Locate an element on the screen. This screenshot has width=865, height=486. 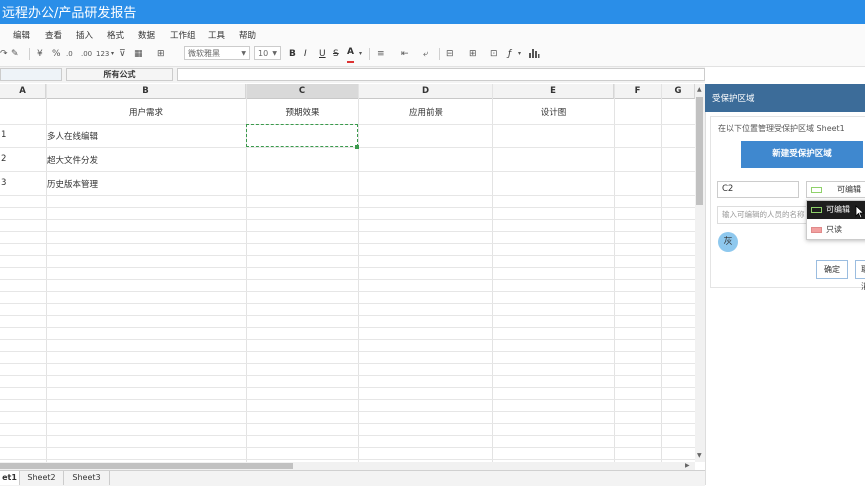
font-size-select: 10 ▼ is located at coordinates (267, 53).